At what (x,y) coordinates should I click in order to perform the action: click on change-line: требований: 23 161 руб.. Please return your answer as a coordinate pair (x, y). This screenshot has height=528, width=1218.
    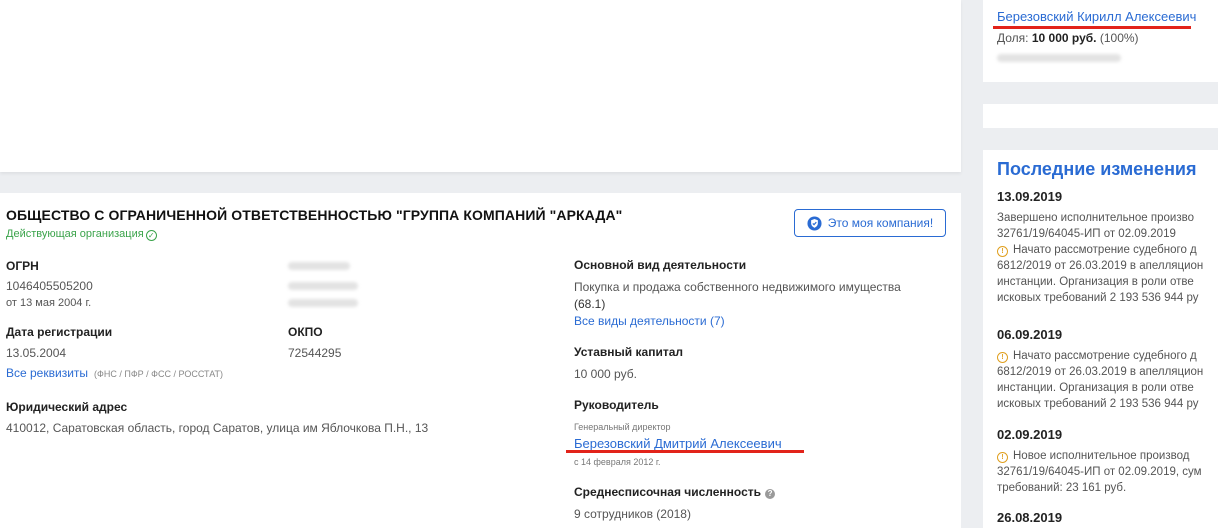
    Looking at the image, I should click on (1062, 488).